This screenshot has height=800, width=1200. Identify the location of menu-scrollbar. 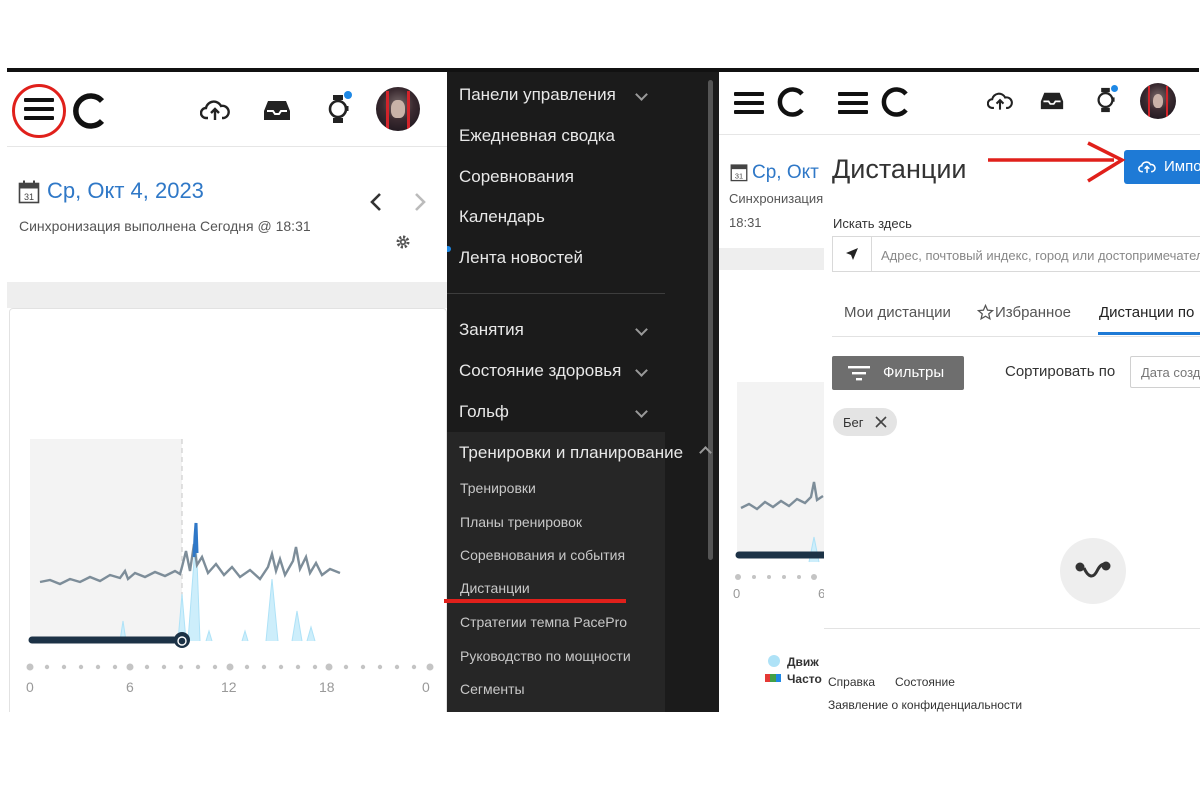
(710, 320).